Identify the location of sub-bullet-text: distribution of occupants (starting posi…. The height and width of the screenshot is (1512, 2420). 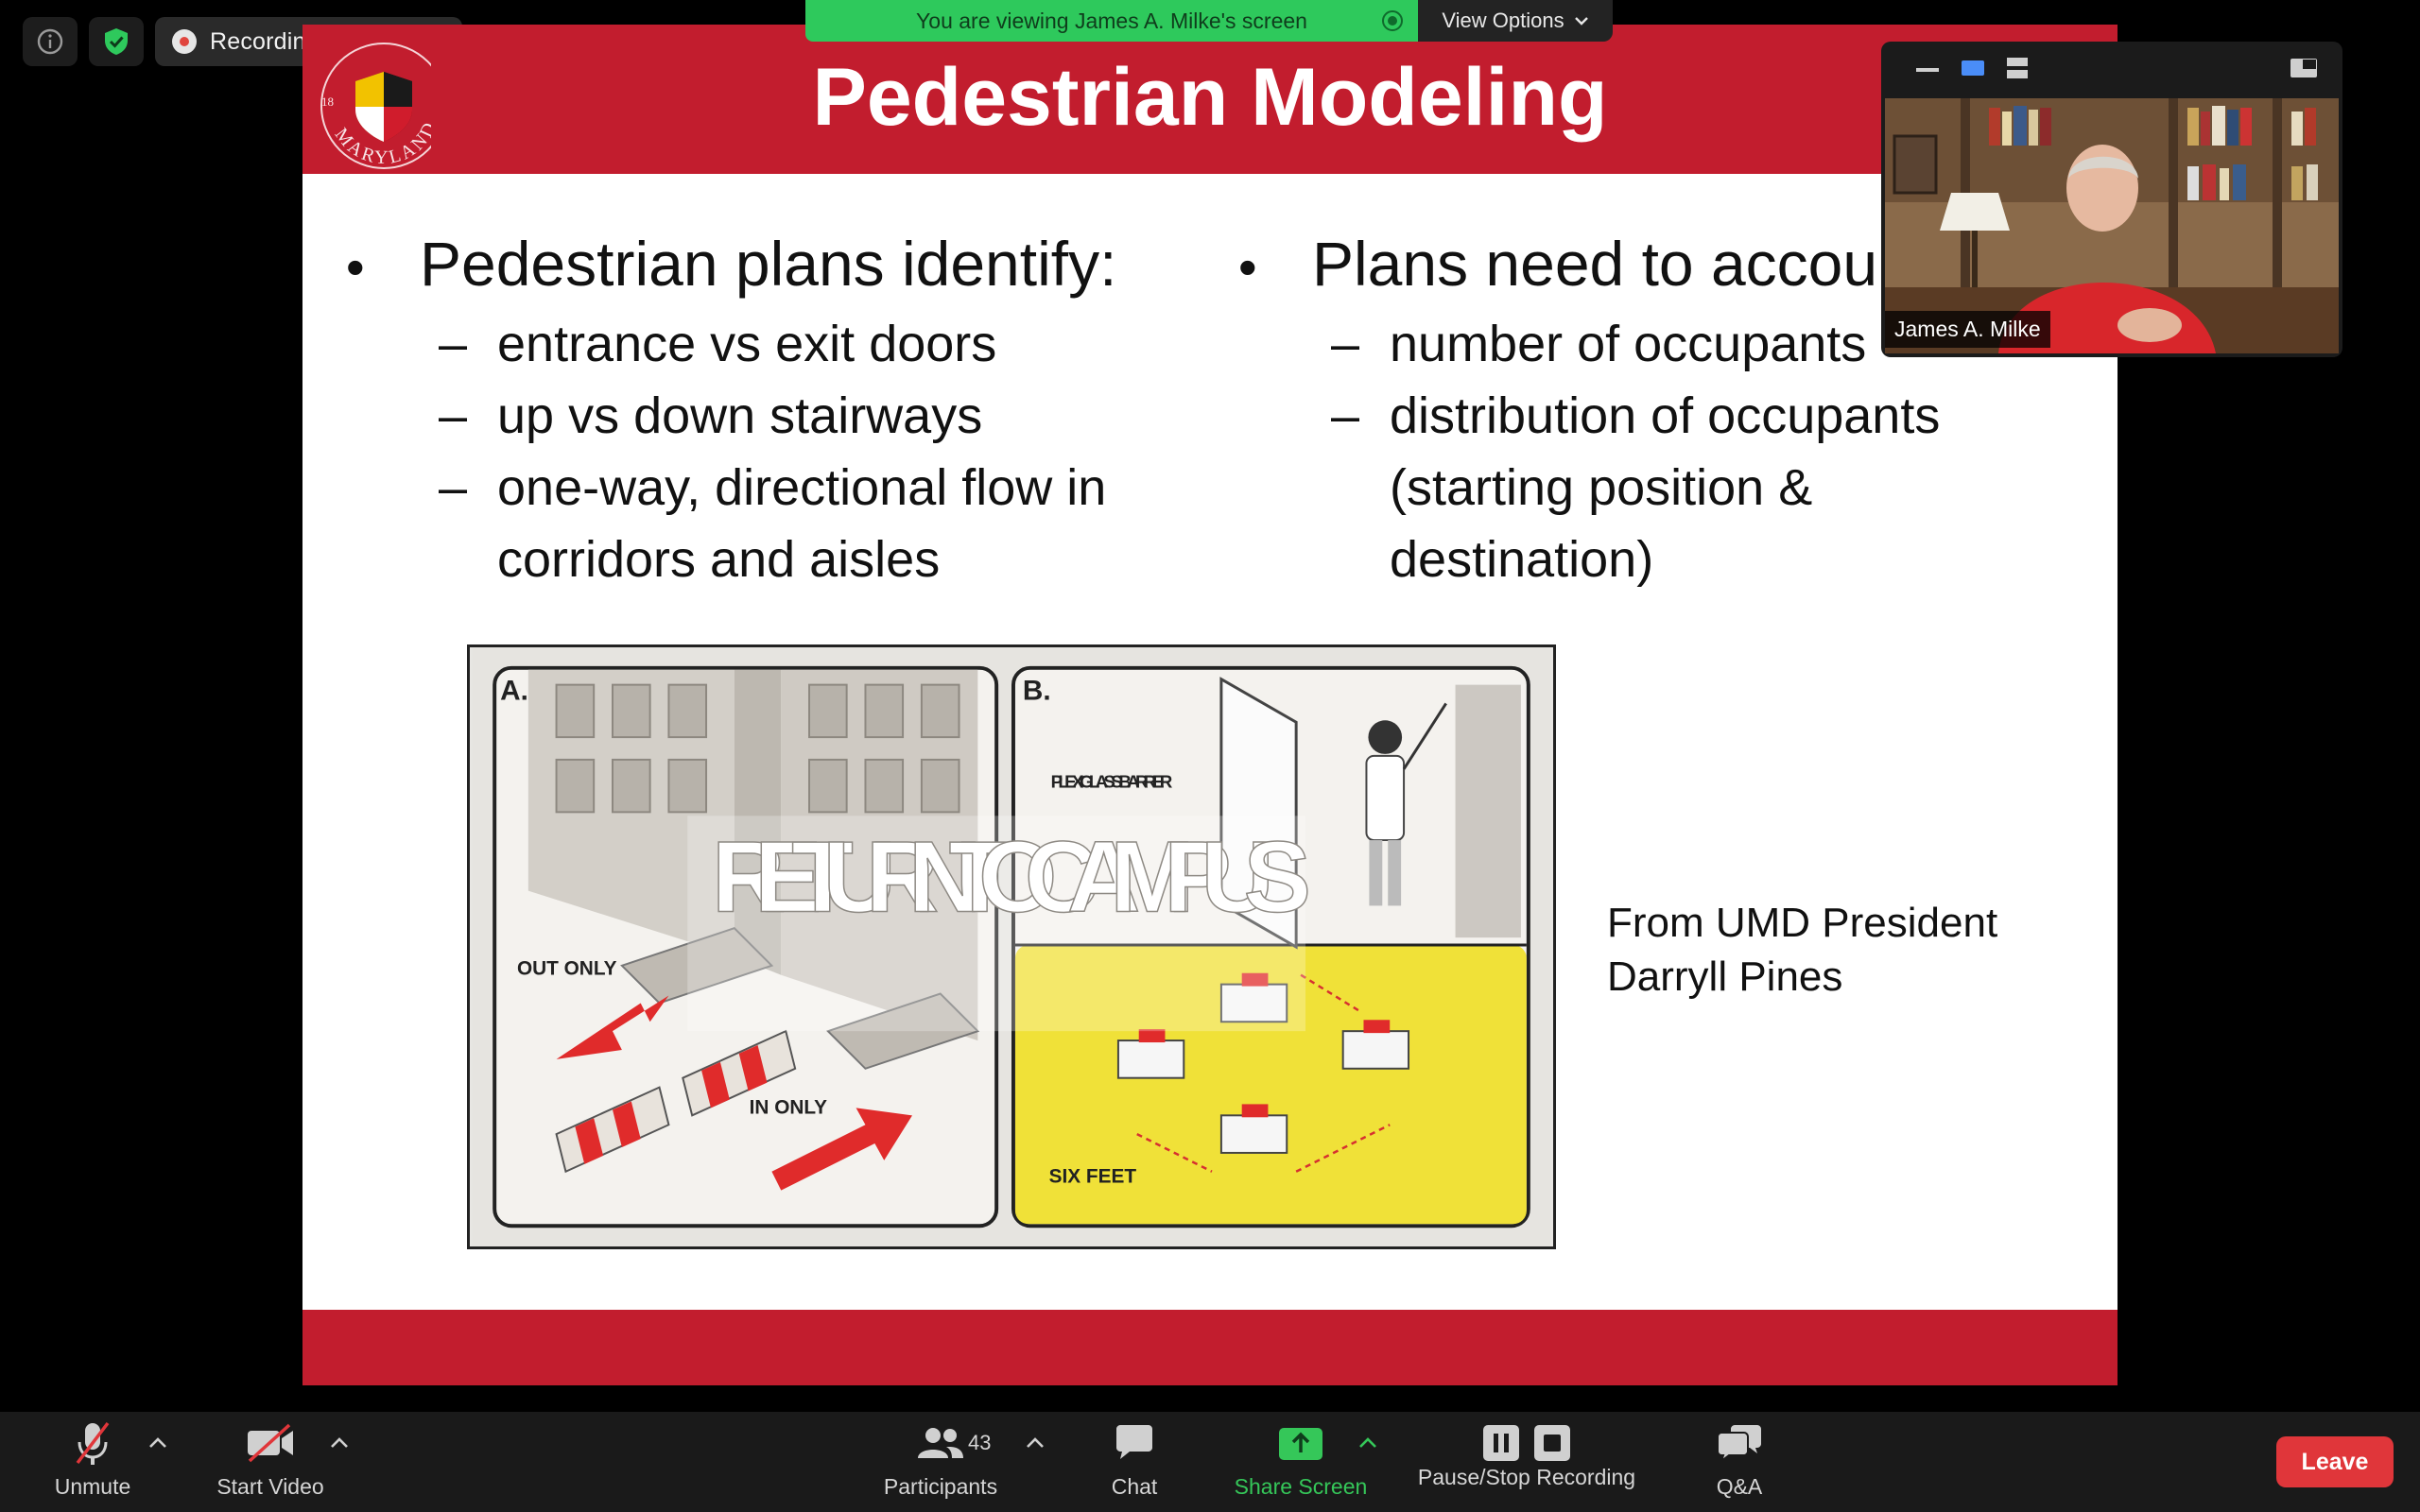
(1665, 487).